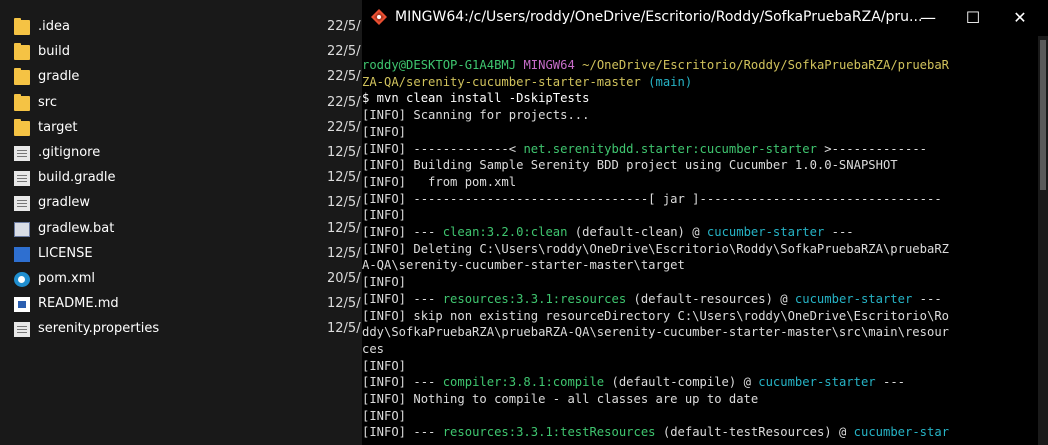  Describe the element at coordinates (76, 228) in the screenshot. I see `file-name: gradlew.bat` at that location.